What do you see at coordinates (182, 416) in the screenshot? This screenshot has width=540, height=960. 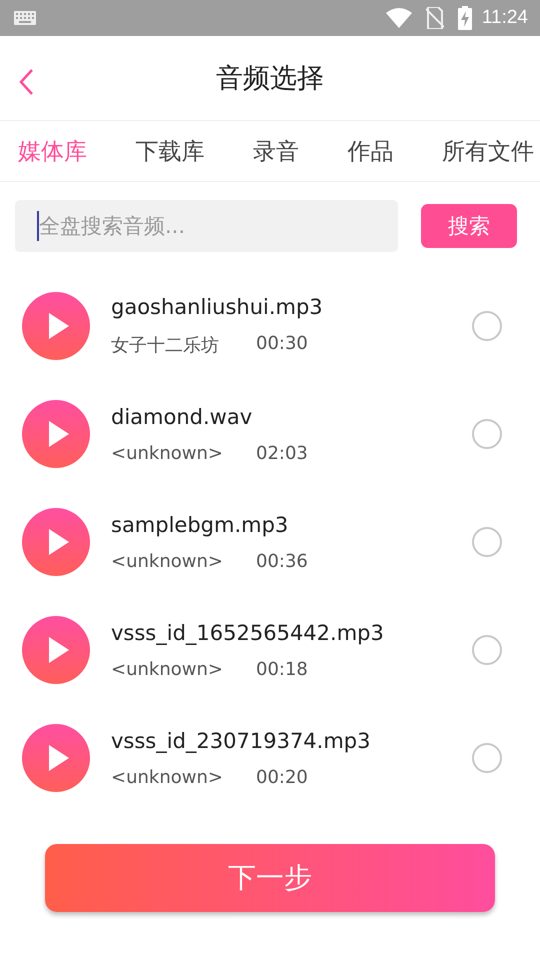 I see `file-name: diamond.wav` at bounding box center [182, 416].